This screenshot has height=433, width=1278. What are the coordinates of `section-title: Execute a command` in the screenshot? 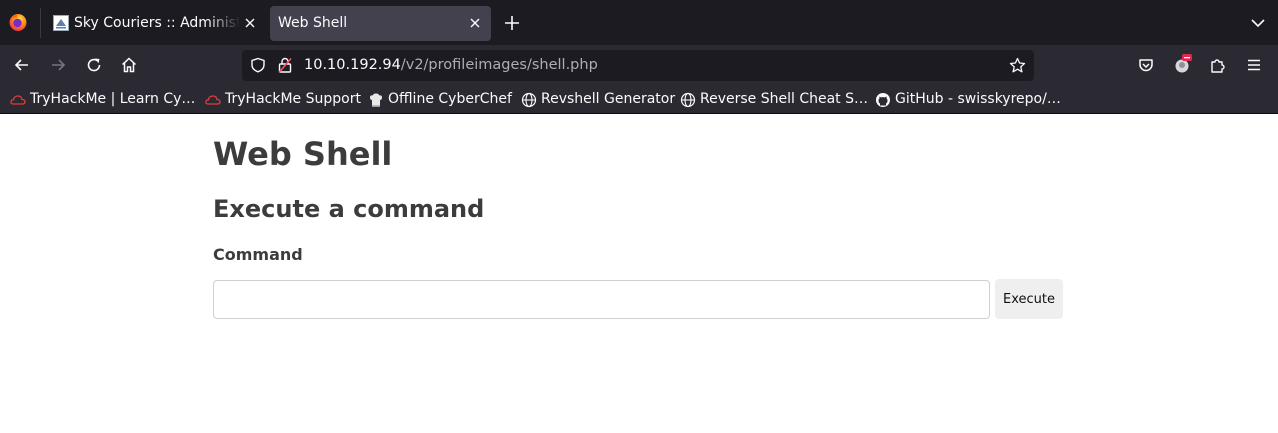 It's located at (349, 209).